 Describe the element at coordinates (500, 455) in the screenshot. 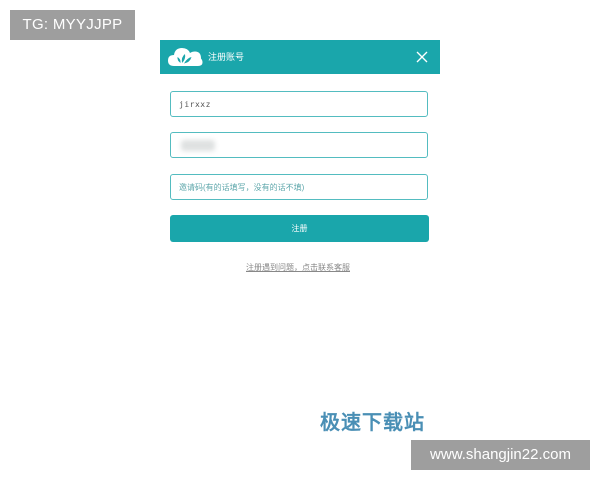

I see `site-url-watermark: www.shangjin22.com` at that location.